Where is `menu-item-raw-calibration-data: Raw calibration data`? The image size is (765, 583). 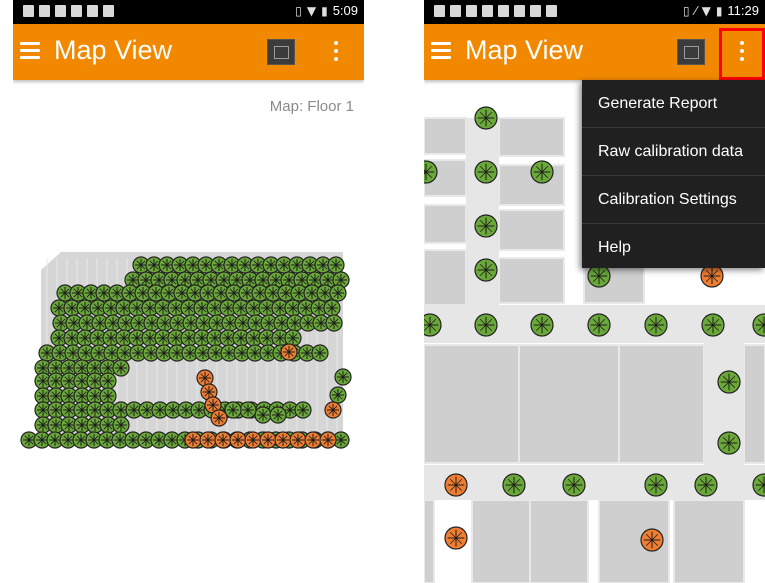 menu-item-raw-calibration-data: Raw calibration data is located at coordinates (673, 152).